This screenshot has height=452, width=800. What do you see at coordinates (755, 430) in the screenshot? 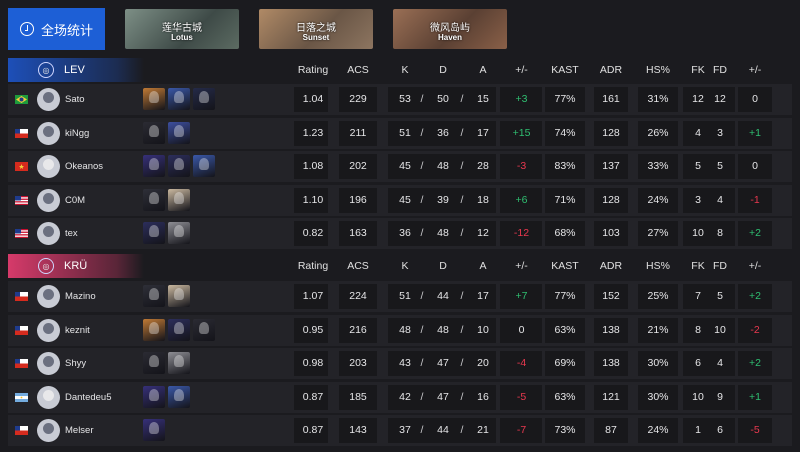
I see `stat-fpm: -5` at bounding box center [755, 430].